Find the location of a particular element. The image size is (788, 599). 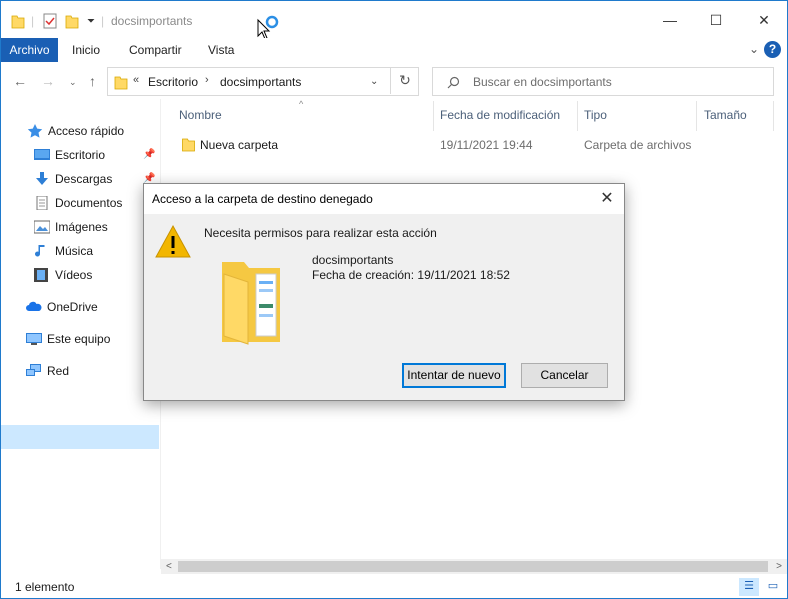

horizontal-scrollbar: < > is located at coordinates (474, 566).